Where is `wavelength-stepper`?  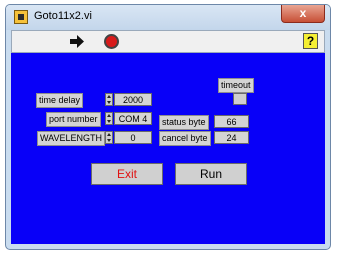
wavelength-stepper is located at coordinates (109, 137).